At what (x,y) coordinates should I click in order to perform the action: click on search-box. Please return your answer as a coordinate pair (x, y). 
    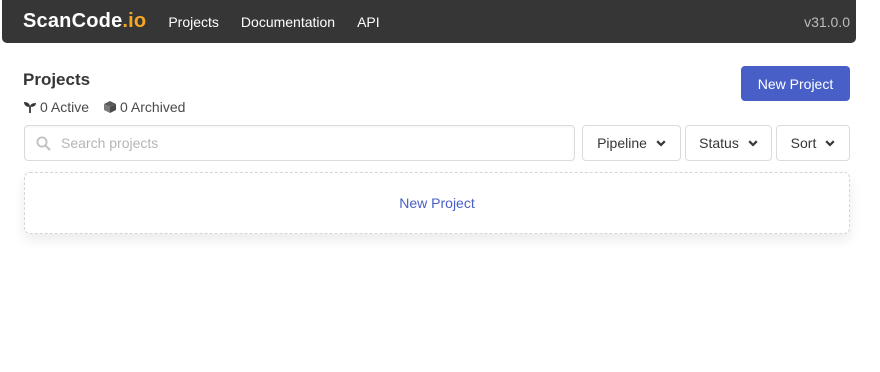
    Looking at the image, I should click on (299, 143).